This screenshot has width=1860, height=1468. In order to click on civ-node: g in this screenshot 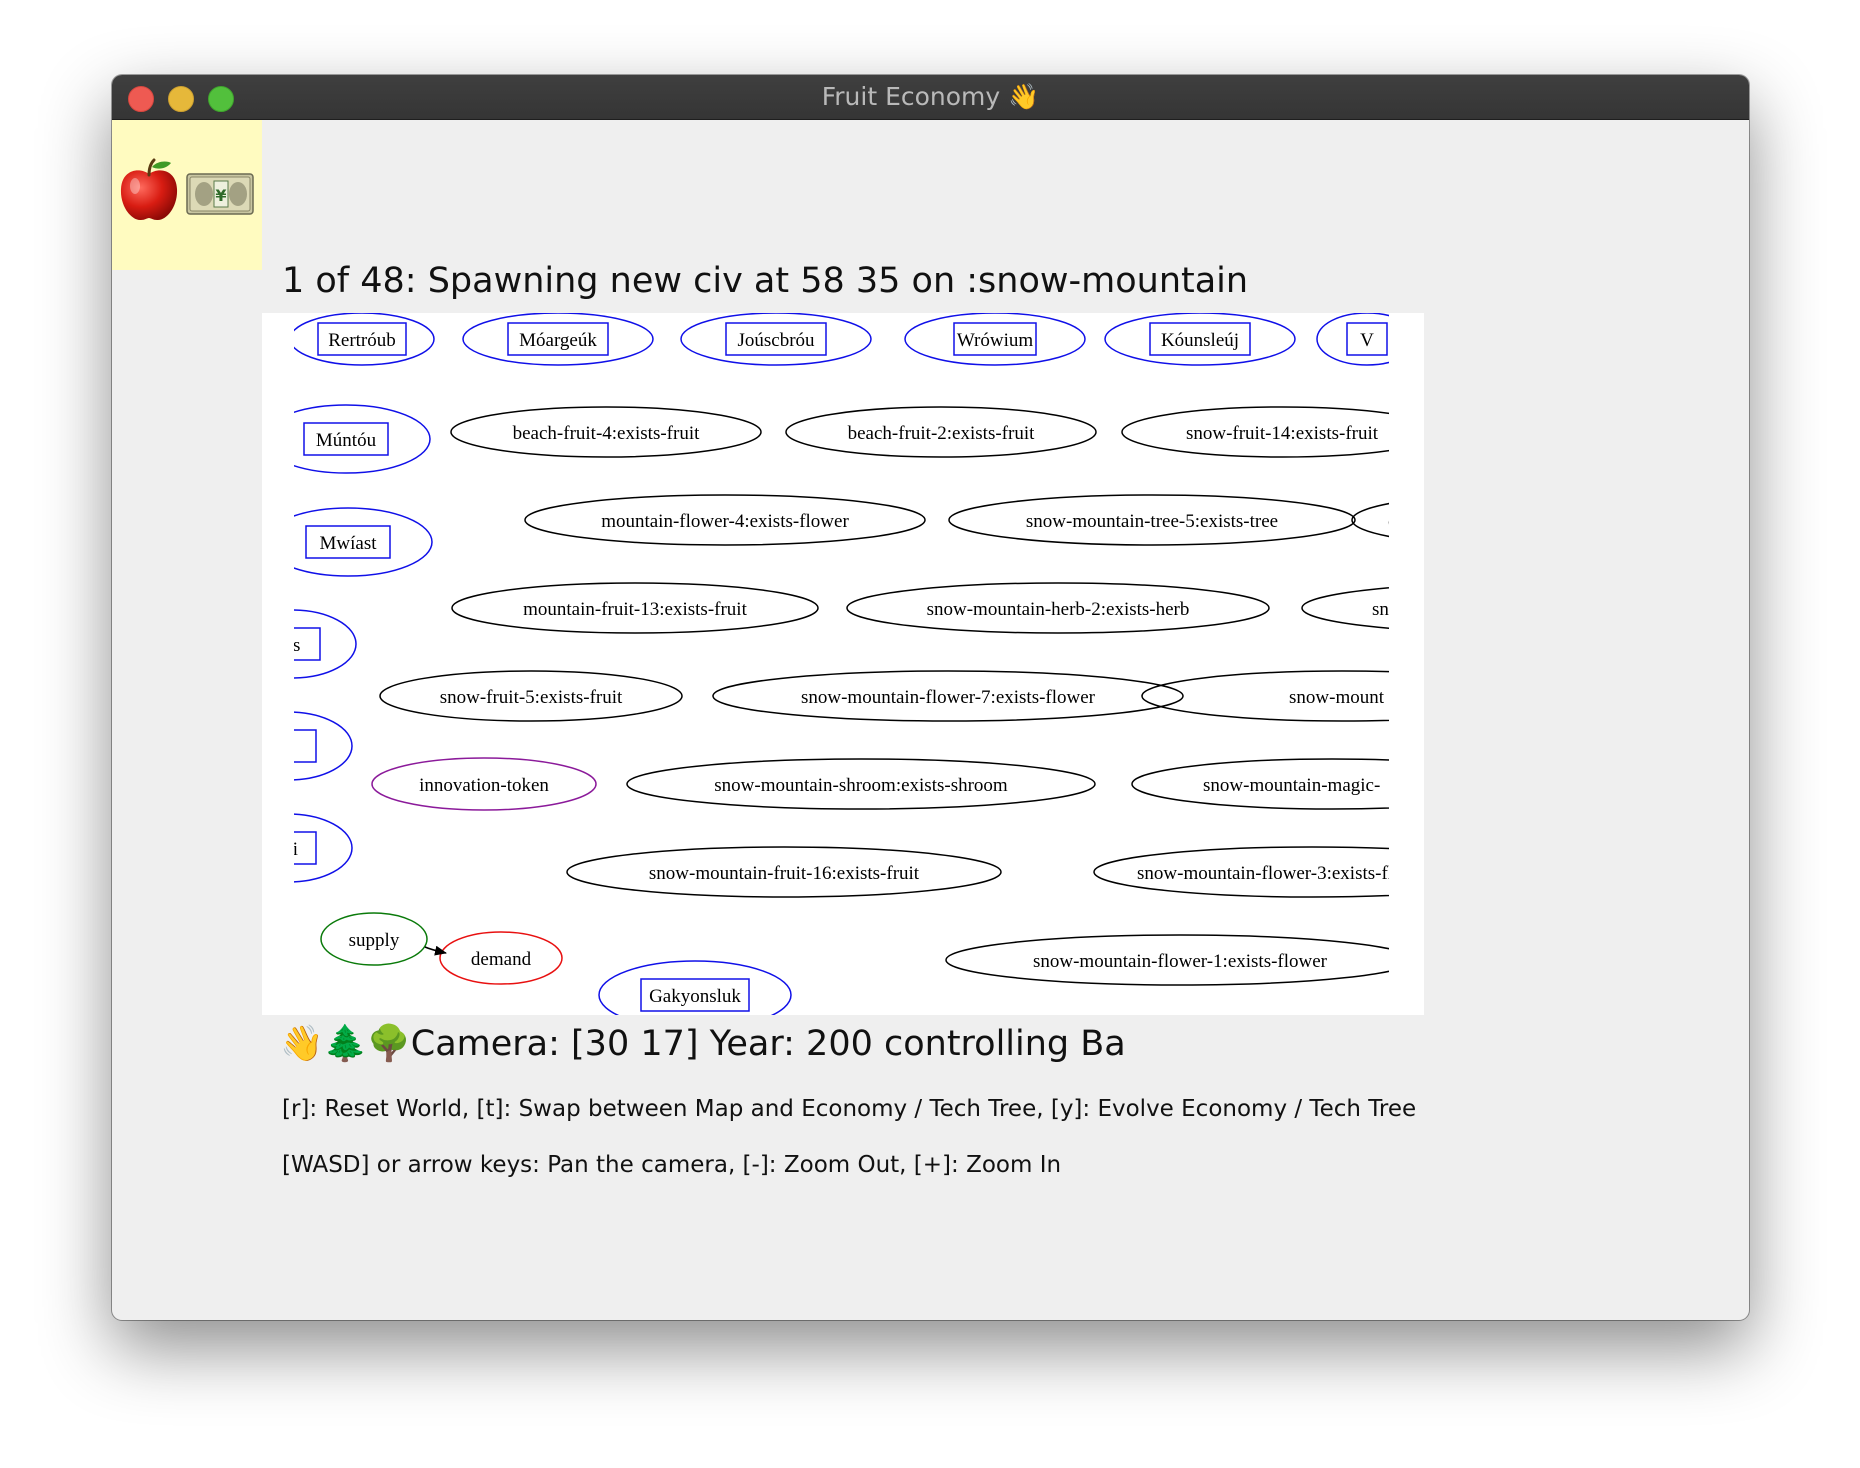, I will do `click(307, 746)`.